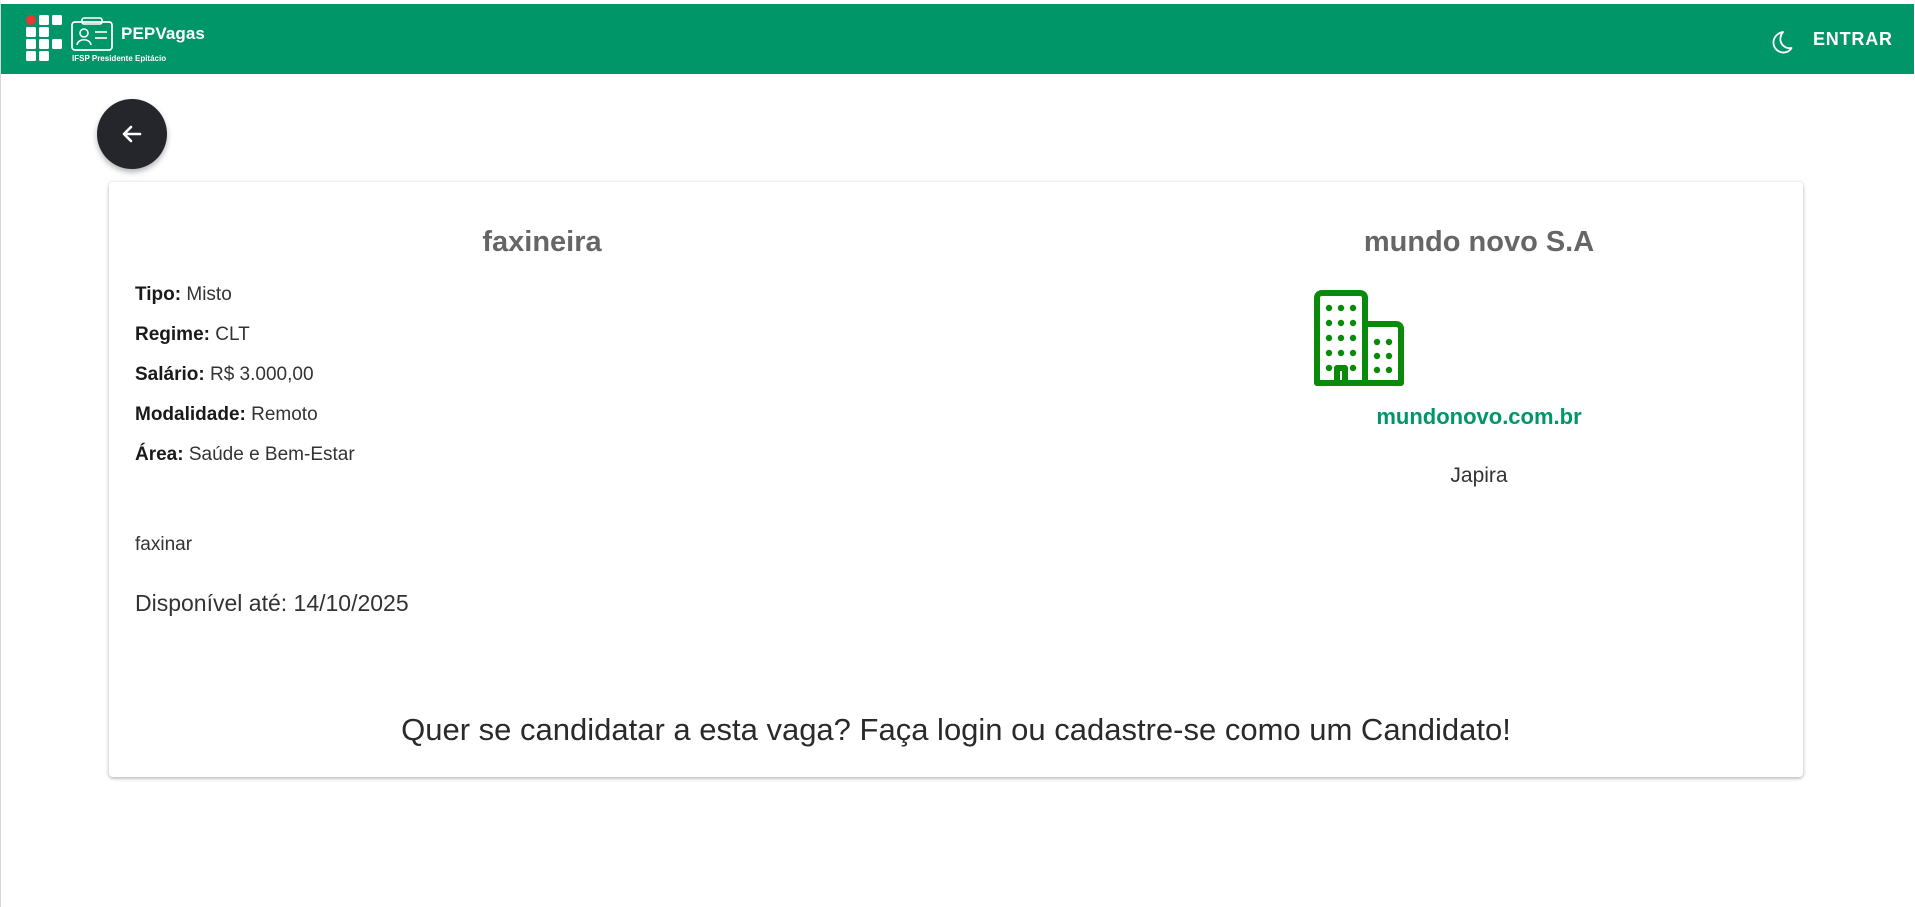 This screenshot has height=907, width=1915. Describe the element at coordinates (542, 242) in the screenshot. I see `job-title: faxineira` at that location.